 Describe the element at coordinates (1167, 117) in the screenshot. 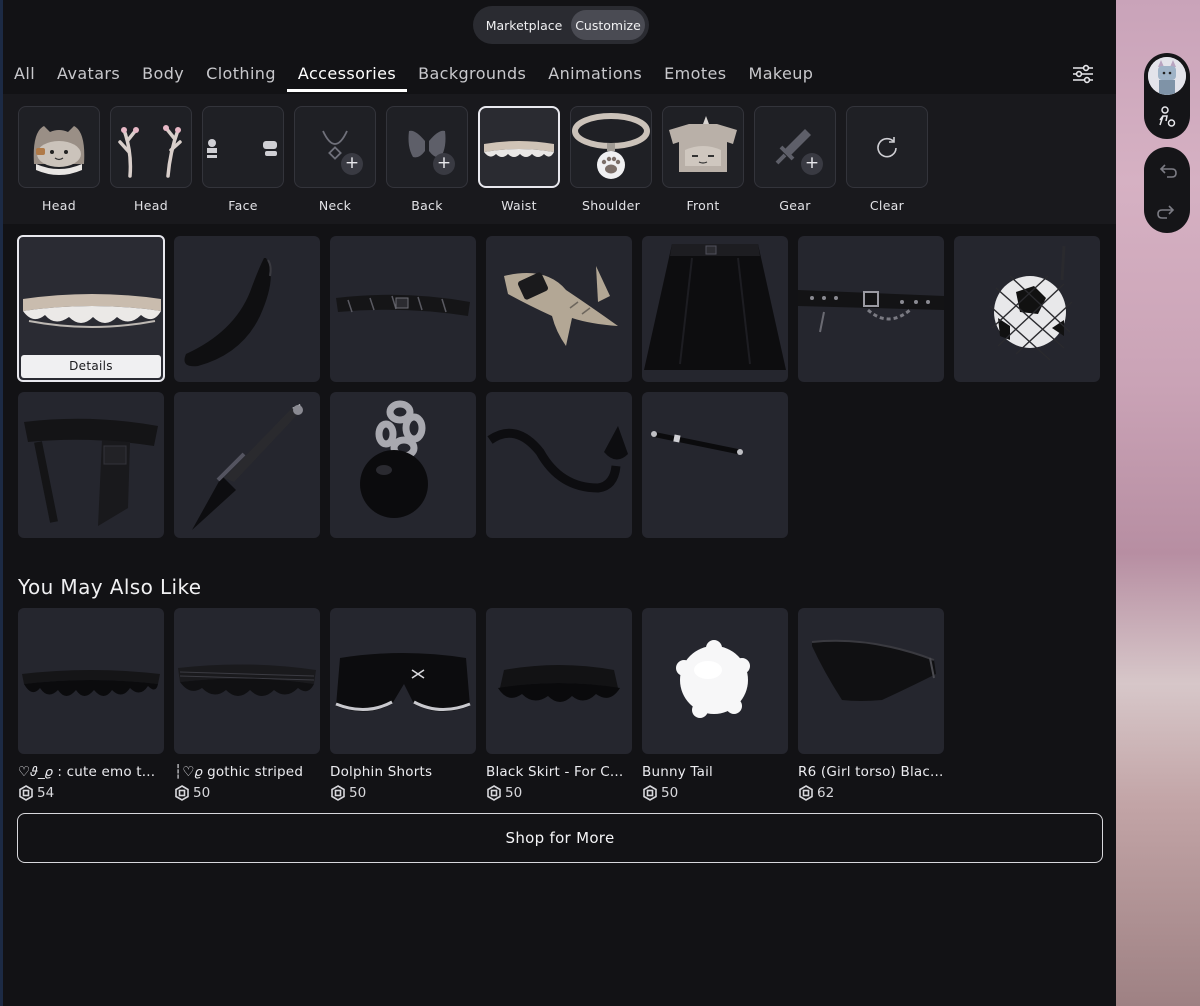

I see `avatar-settings-icon` at that location.